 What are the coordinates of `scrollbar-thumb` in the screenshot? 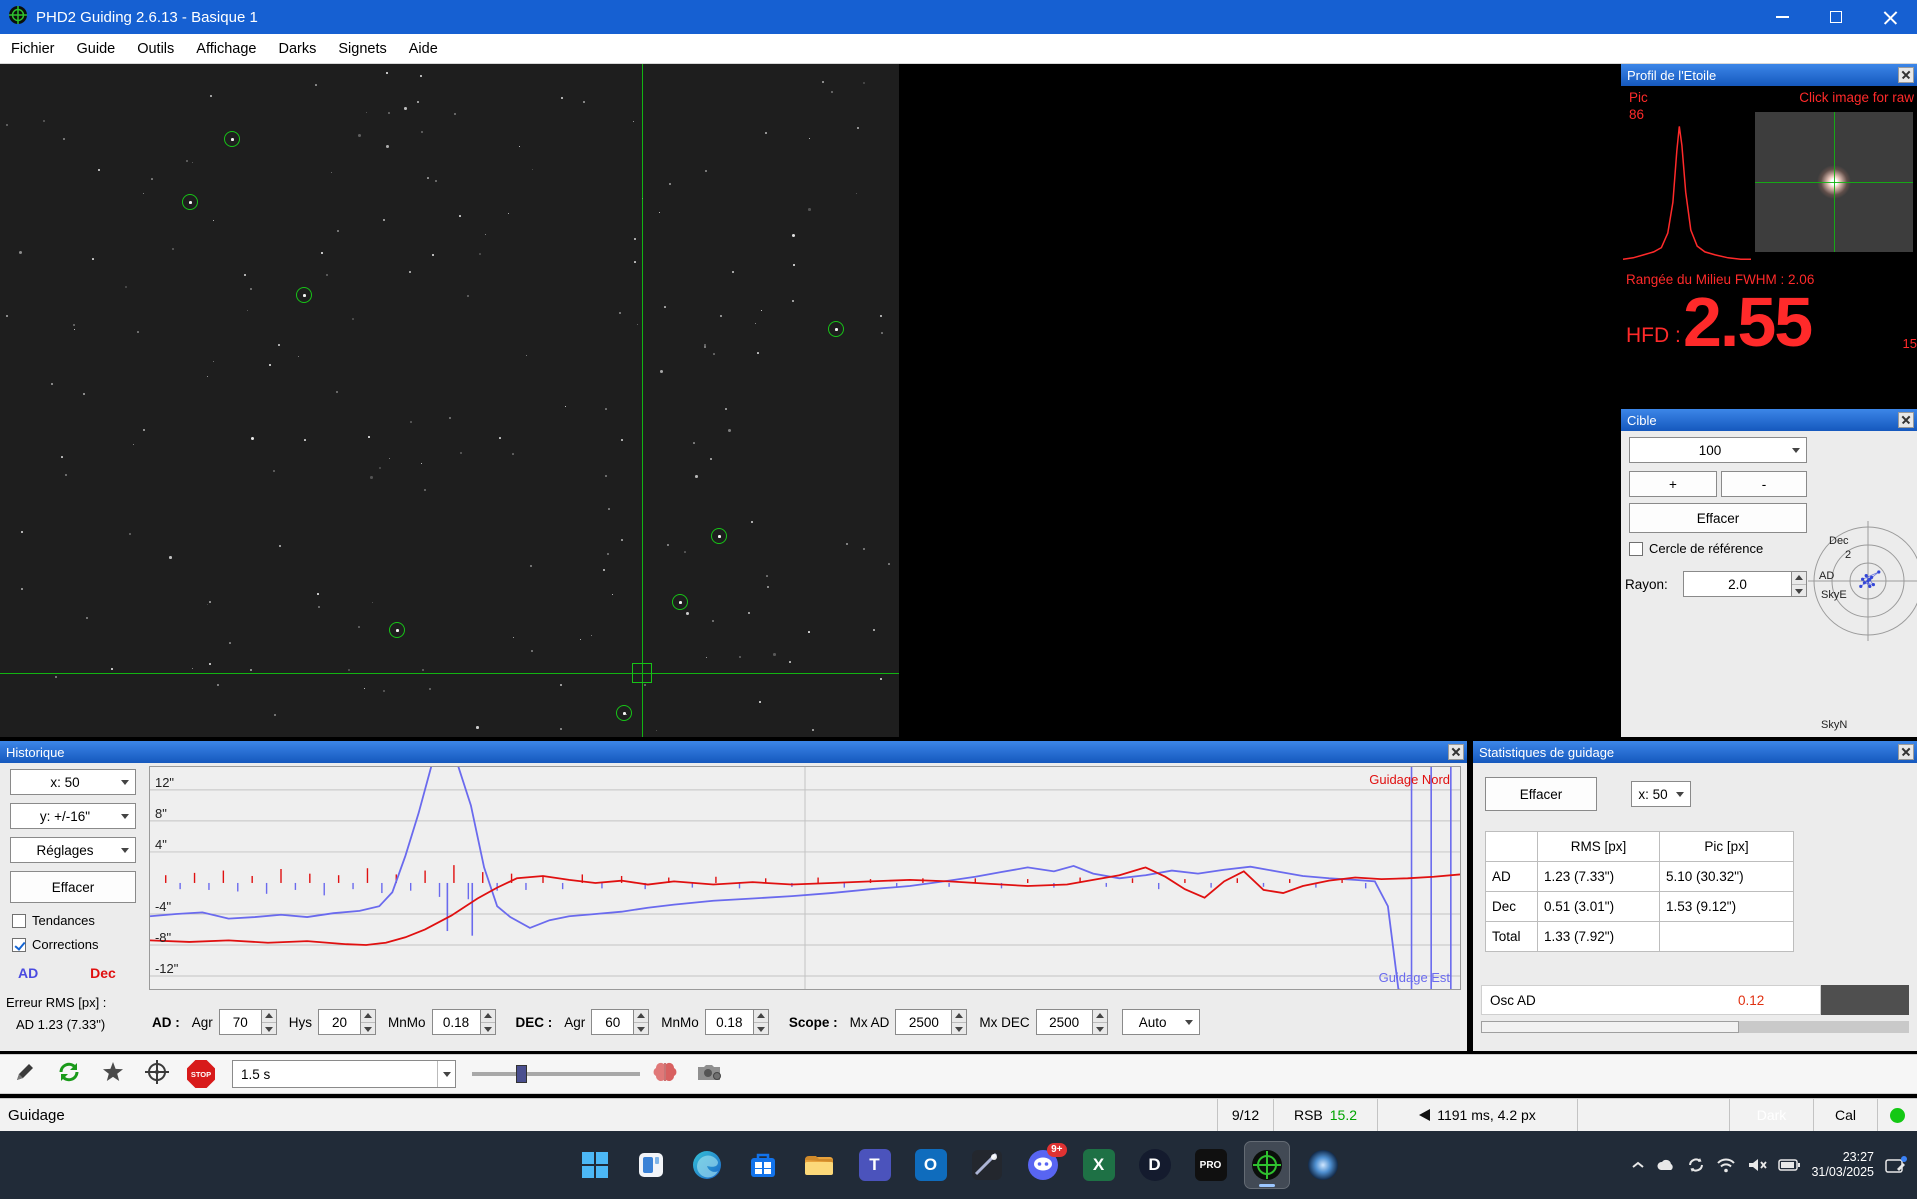 It's located at (1610, 1027).